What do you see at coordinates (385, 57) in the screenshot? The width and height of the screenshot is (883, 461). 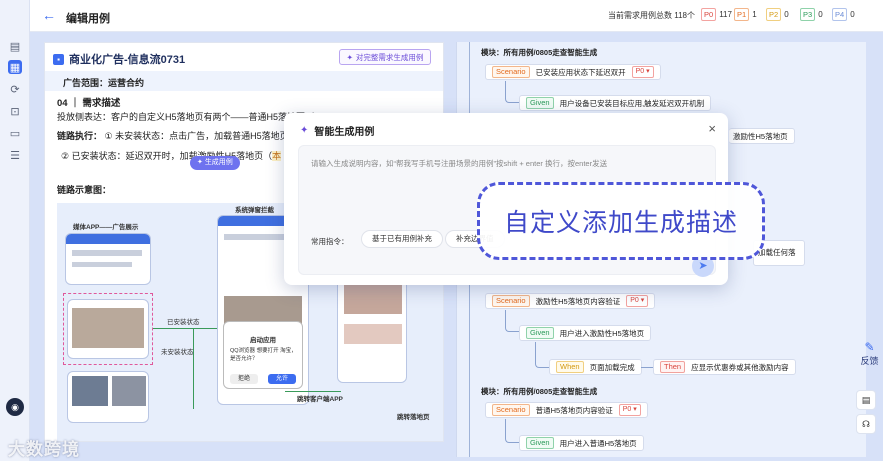 I see `generate-full-requirement-button: ✦ 对完整需求生成用例` at bounding box center [385, 57].